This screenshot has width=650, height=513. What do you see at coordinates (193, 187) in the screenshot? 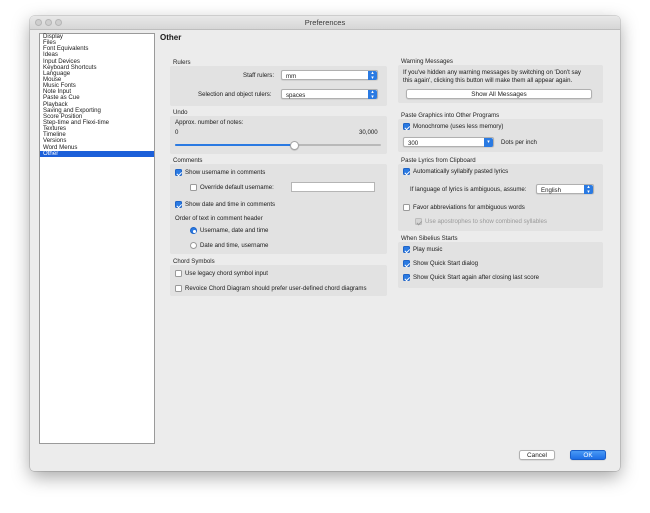
I see `override-username-checkbox` at bounding box center [193, 187].